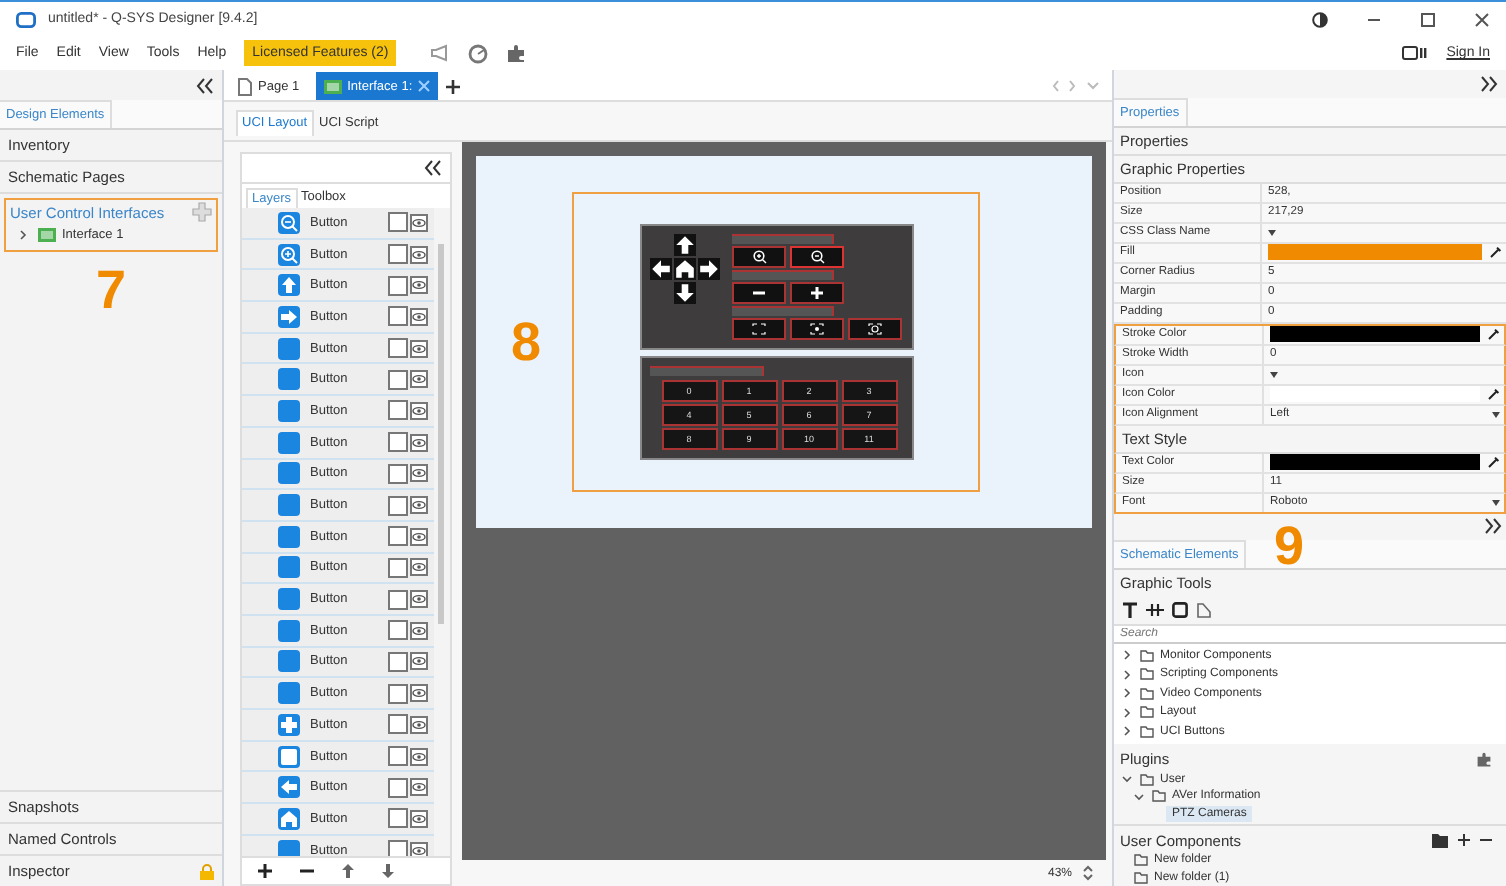 The width and height of the screenshot is (1506, 886). What do you see at coordinates (1428, 19) in the screenshot?
I see `maximize-icon` at bounding box center [1428, 19].